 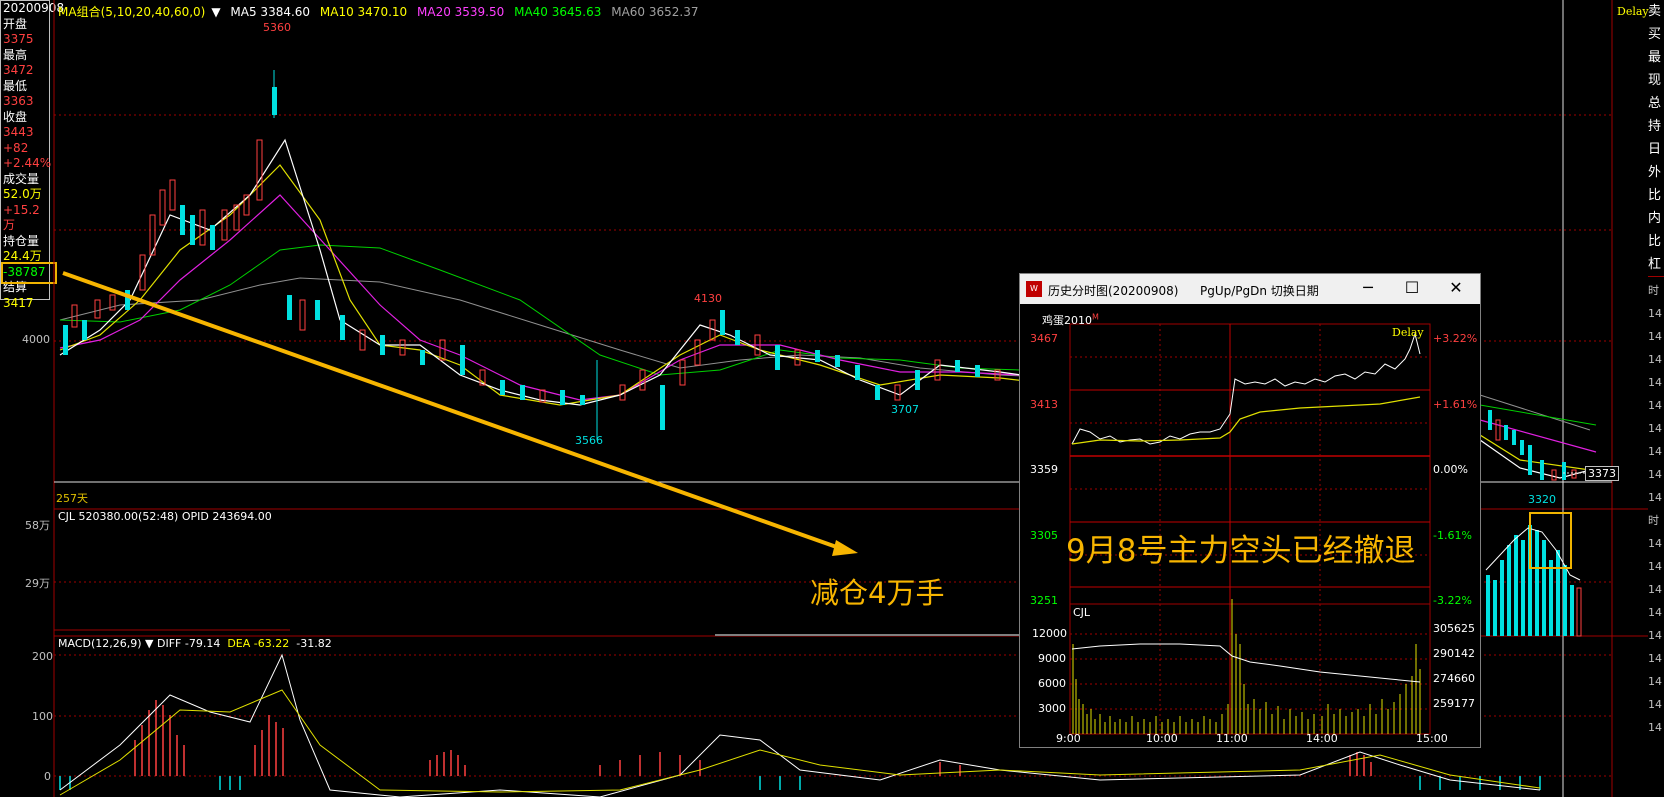 I want to click on popup-pct-322: +3.22%, so click(x=1455, y=338).